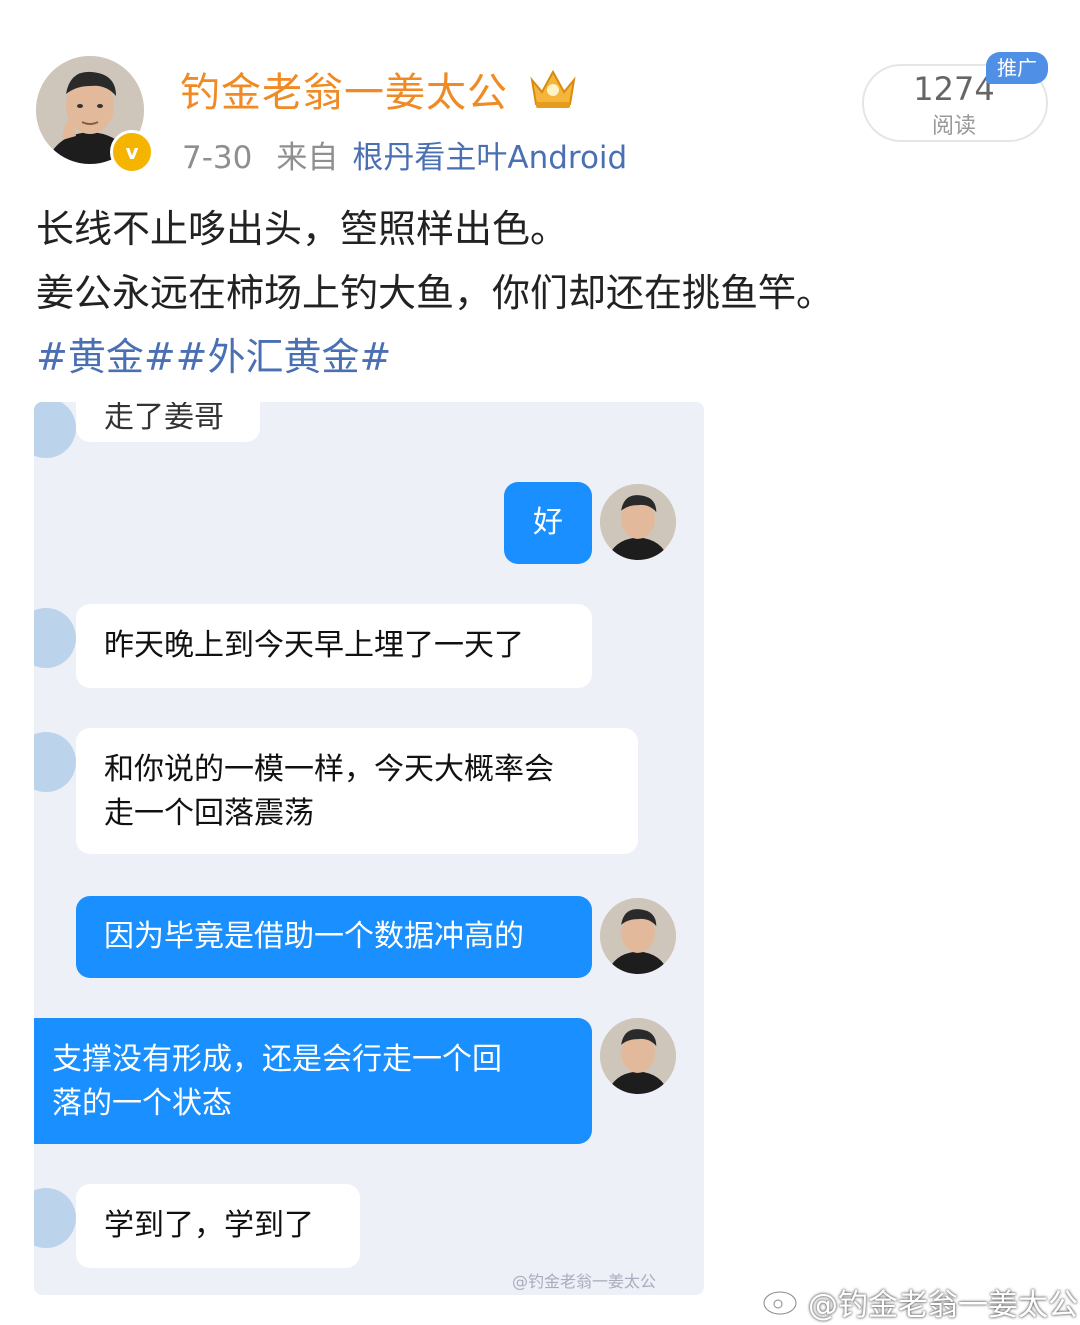  I want to click on chat-line: 走一个回落震荡, so click(209, 813).